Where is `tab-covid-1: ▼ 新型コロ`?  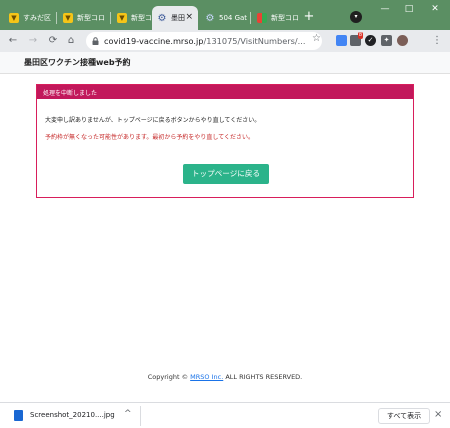 tab-covid-1: ▼ 新型コロ is located at coordinates (83, 18).